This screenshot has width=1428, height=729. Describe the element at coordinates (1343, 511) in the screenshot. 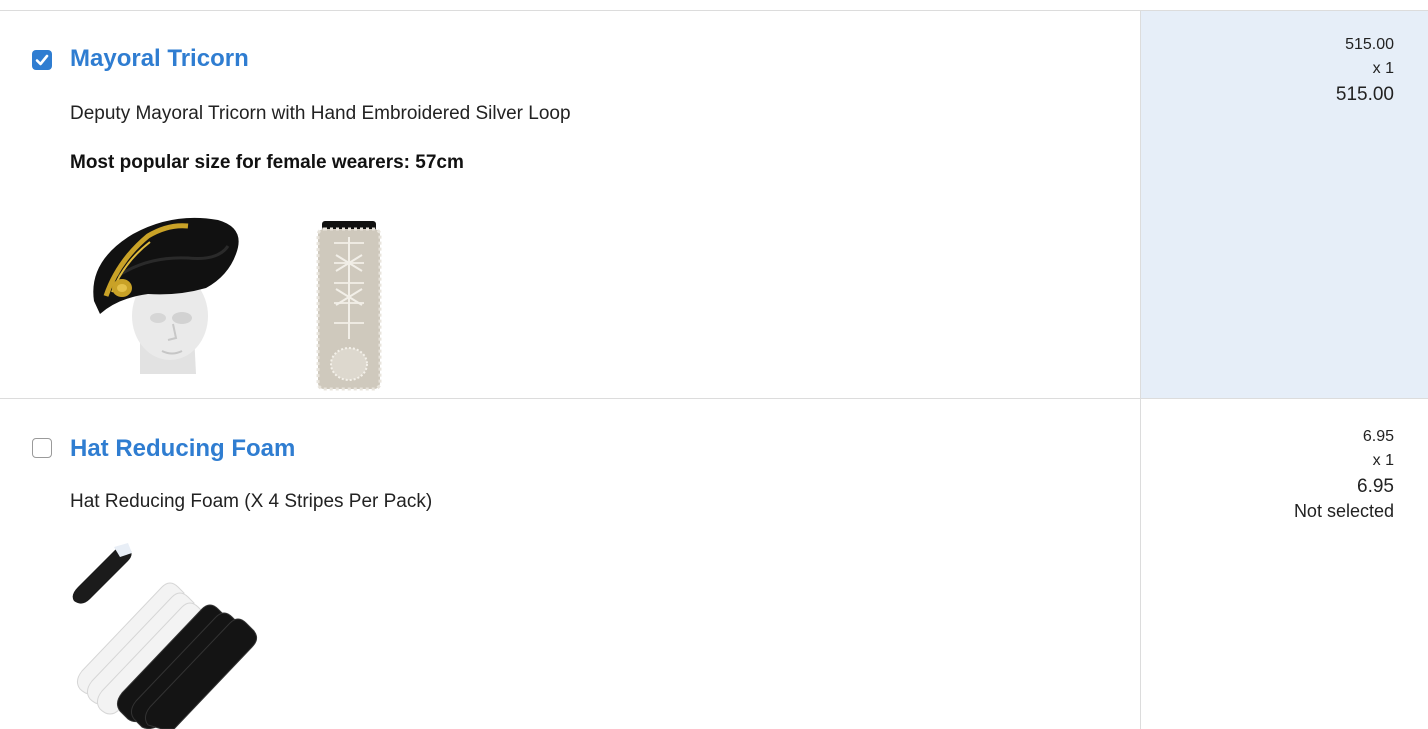

I see `selection-status: Not selected` at that location.